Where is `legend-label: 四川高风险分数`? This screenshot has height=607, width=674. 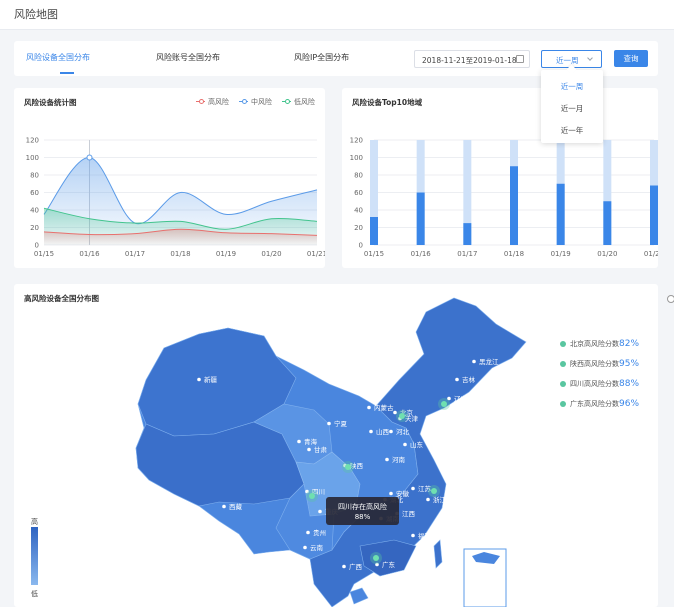
legend-label: 四川高风险分数 is located at coordinates (594, 384).